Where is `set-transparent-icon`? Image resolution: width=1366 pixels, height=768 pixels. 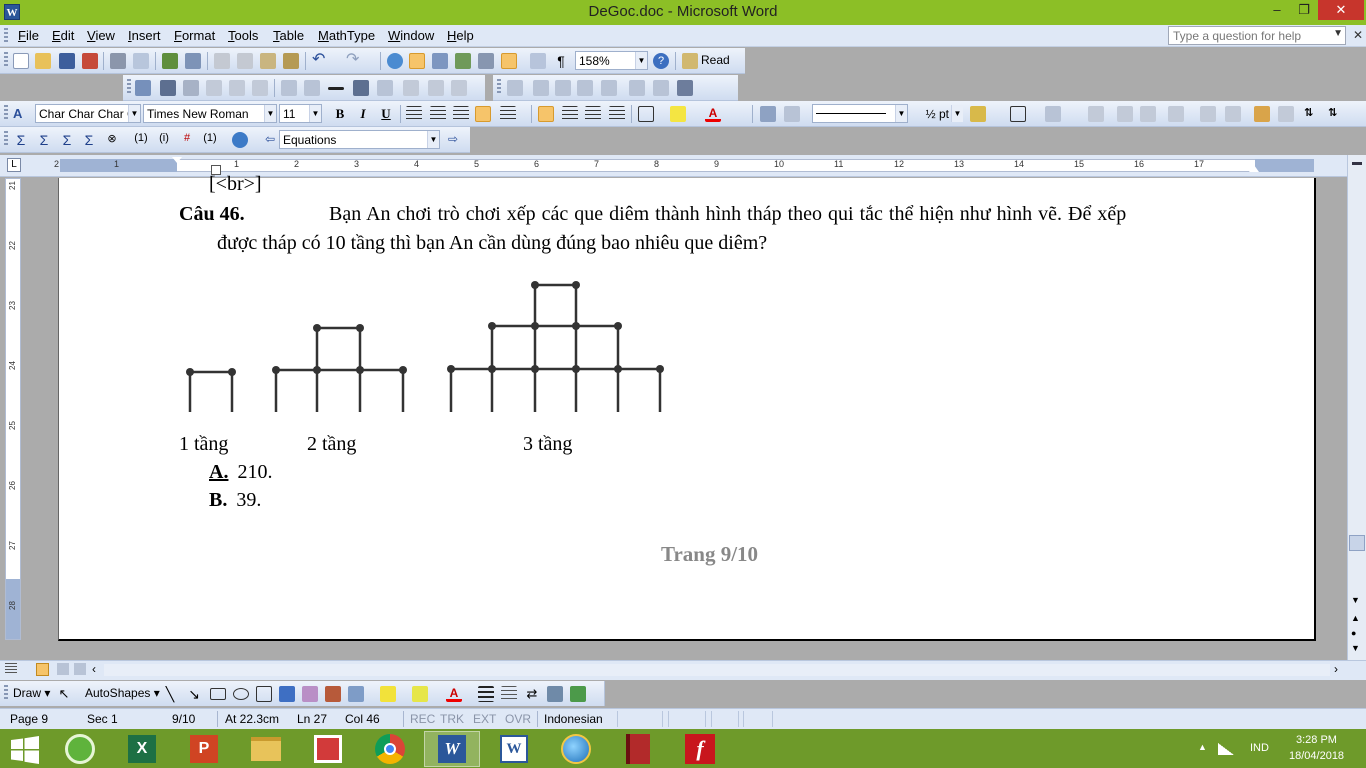
set-transparent-icon is located at coordinates (436, 88).